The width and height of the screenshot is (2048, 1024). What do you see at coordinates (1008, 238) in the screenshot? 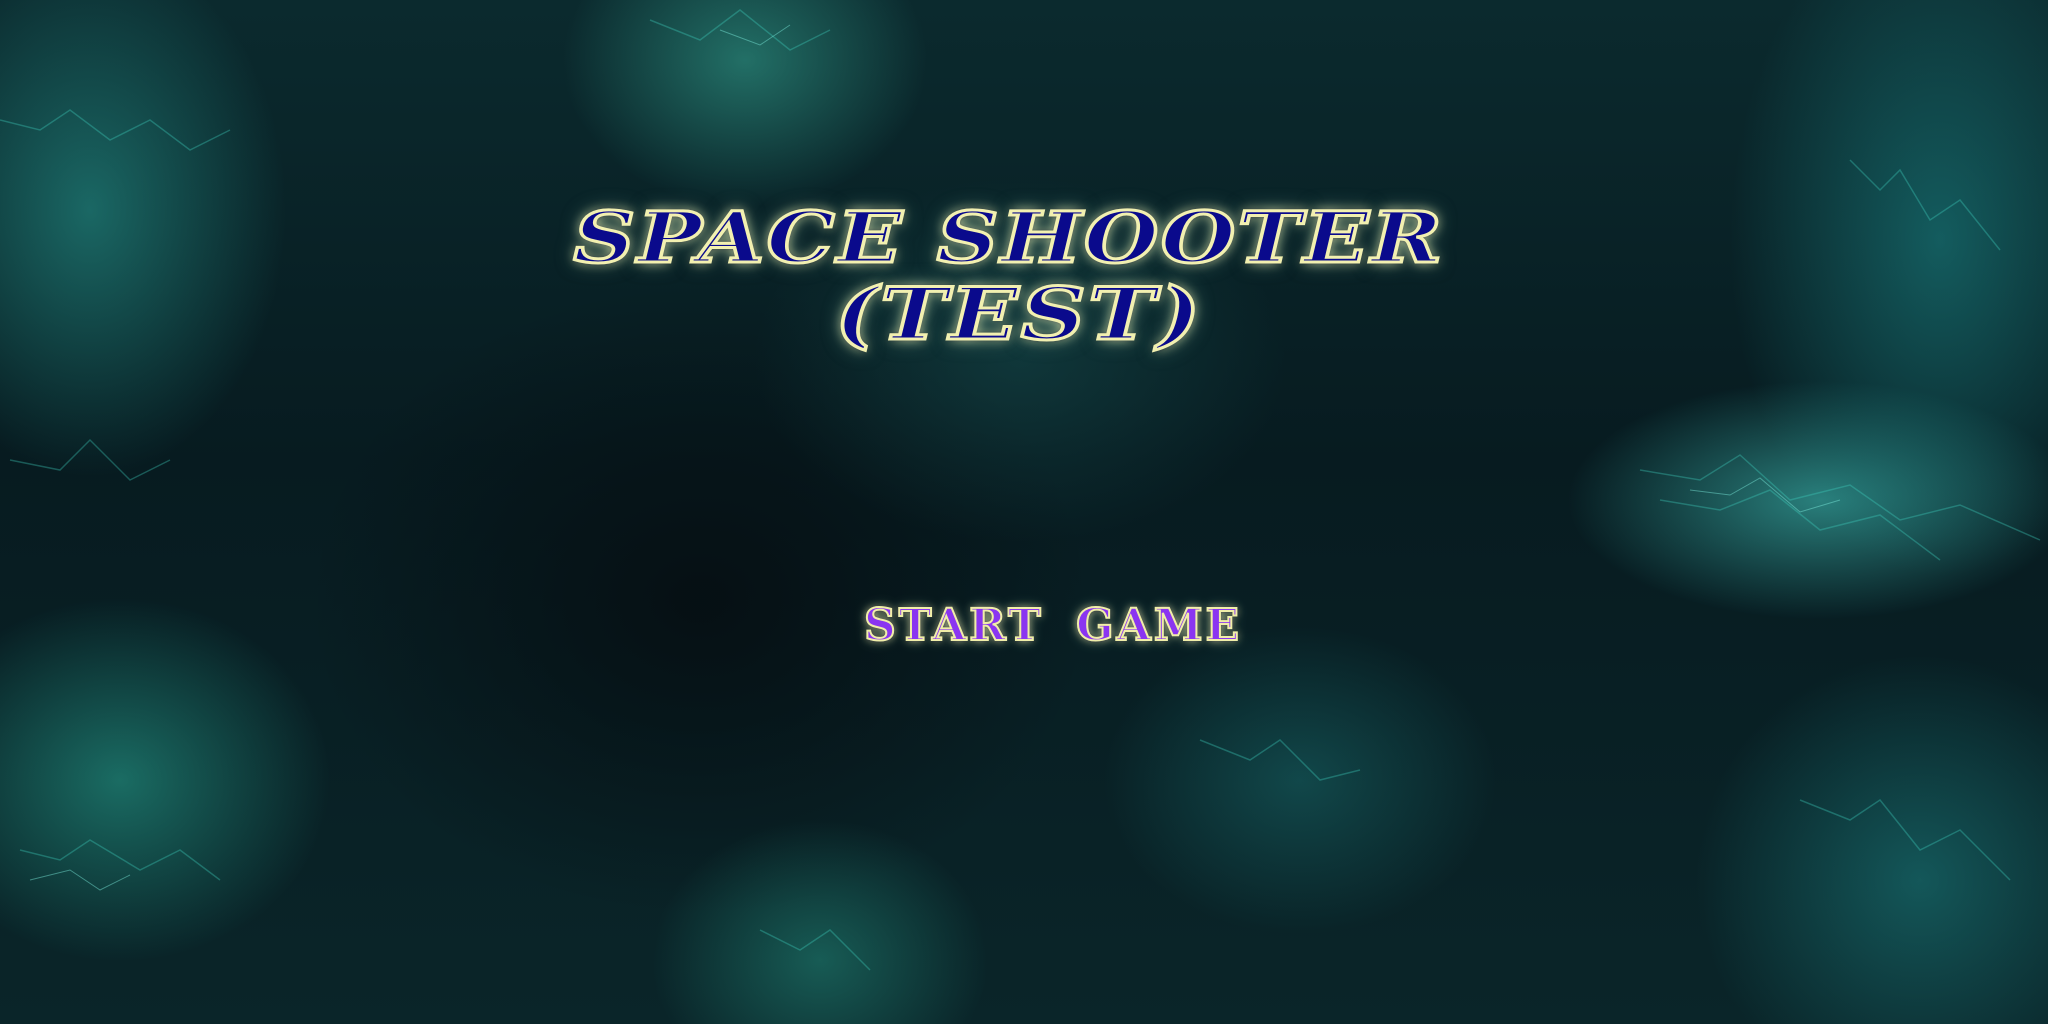
I see `game-title: SPACE SHOOTER` at bounding box center [1008, 238].